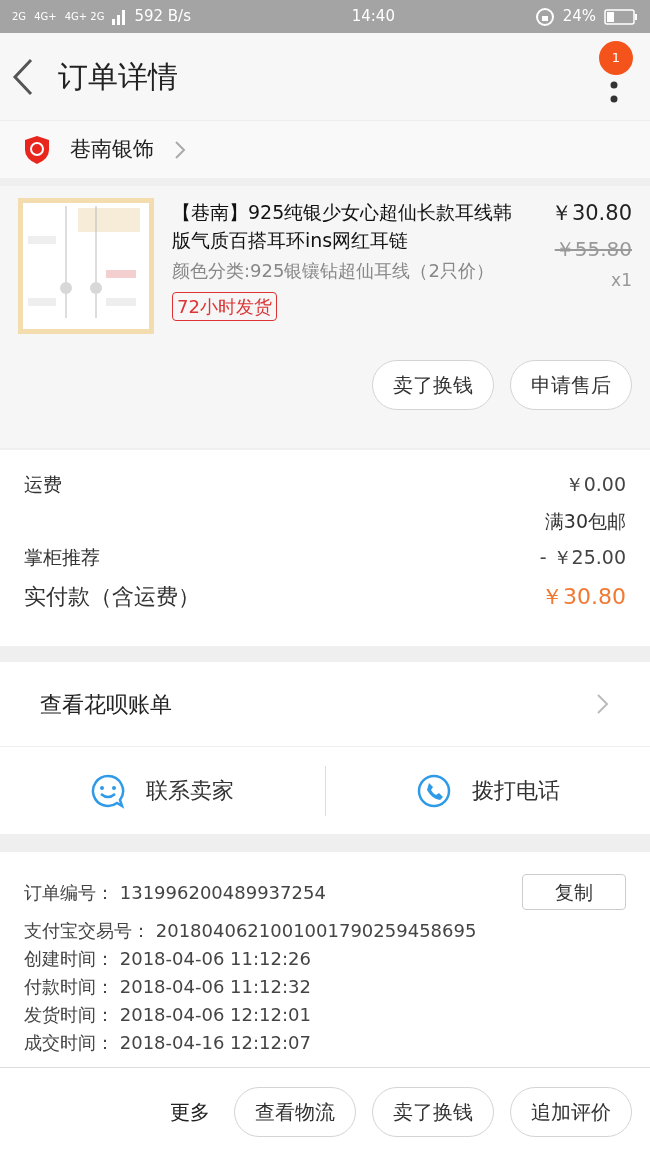  Describe the element at coordinates (487, 790) in the screenshot. I see `contact-button: 拨打电话` at that location.